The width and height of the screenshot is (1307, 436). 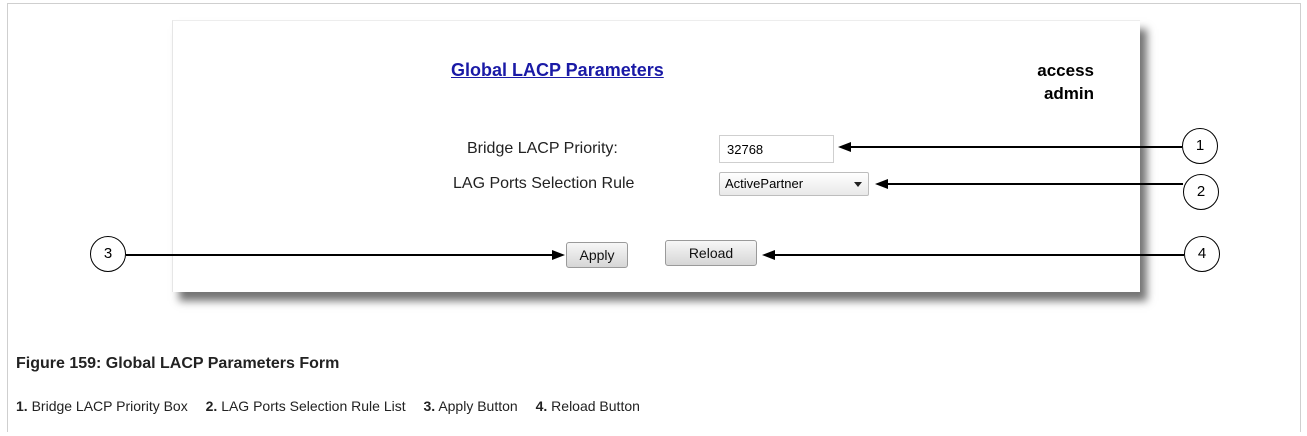 I want to click on legend-text: Apply Button, so click(x=478, y=406).